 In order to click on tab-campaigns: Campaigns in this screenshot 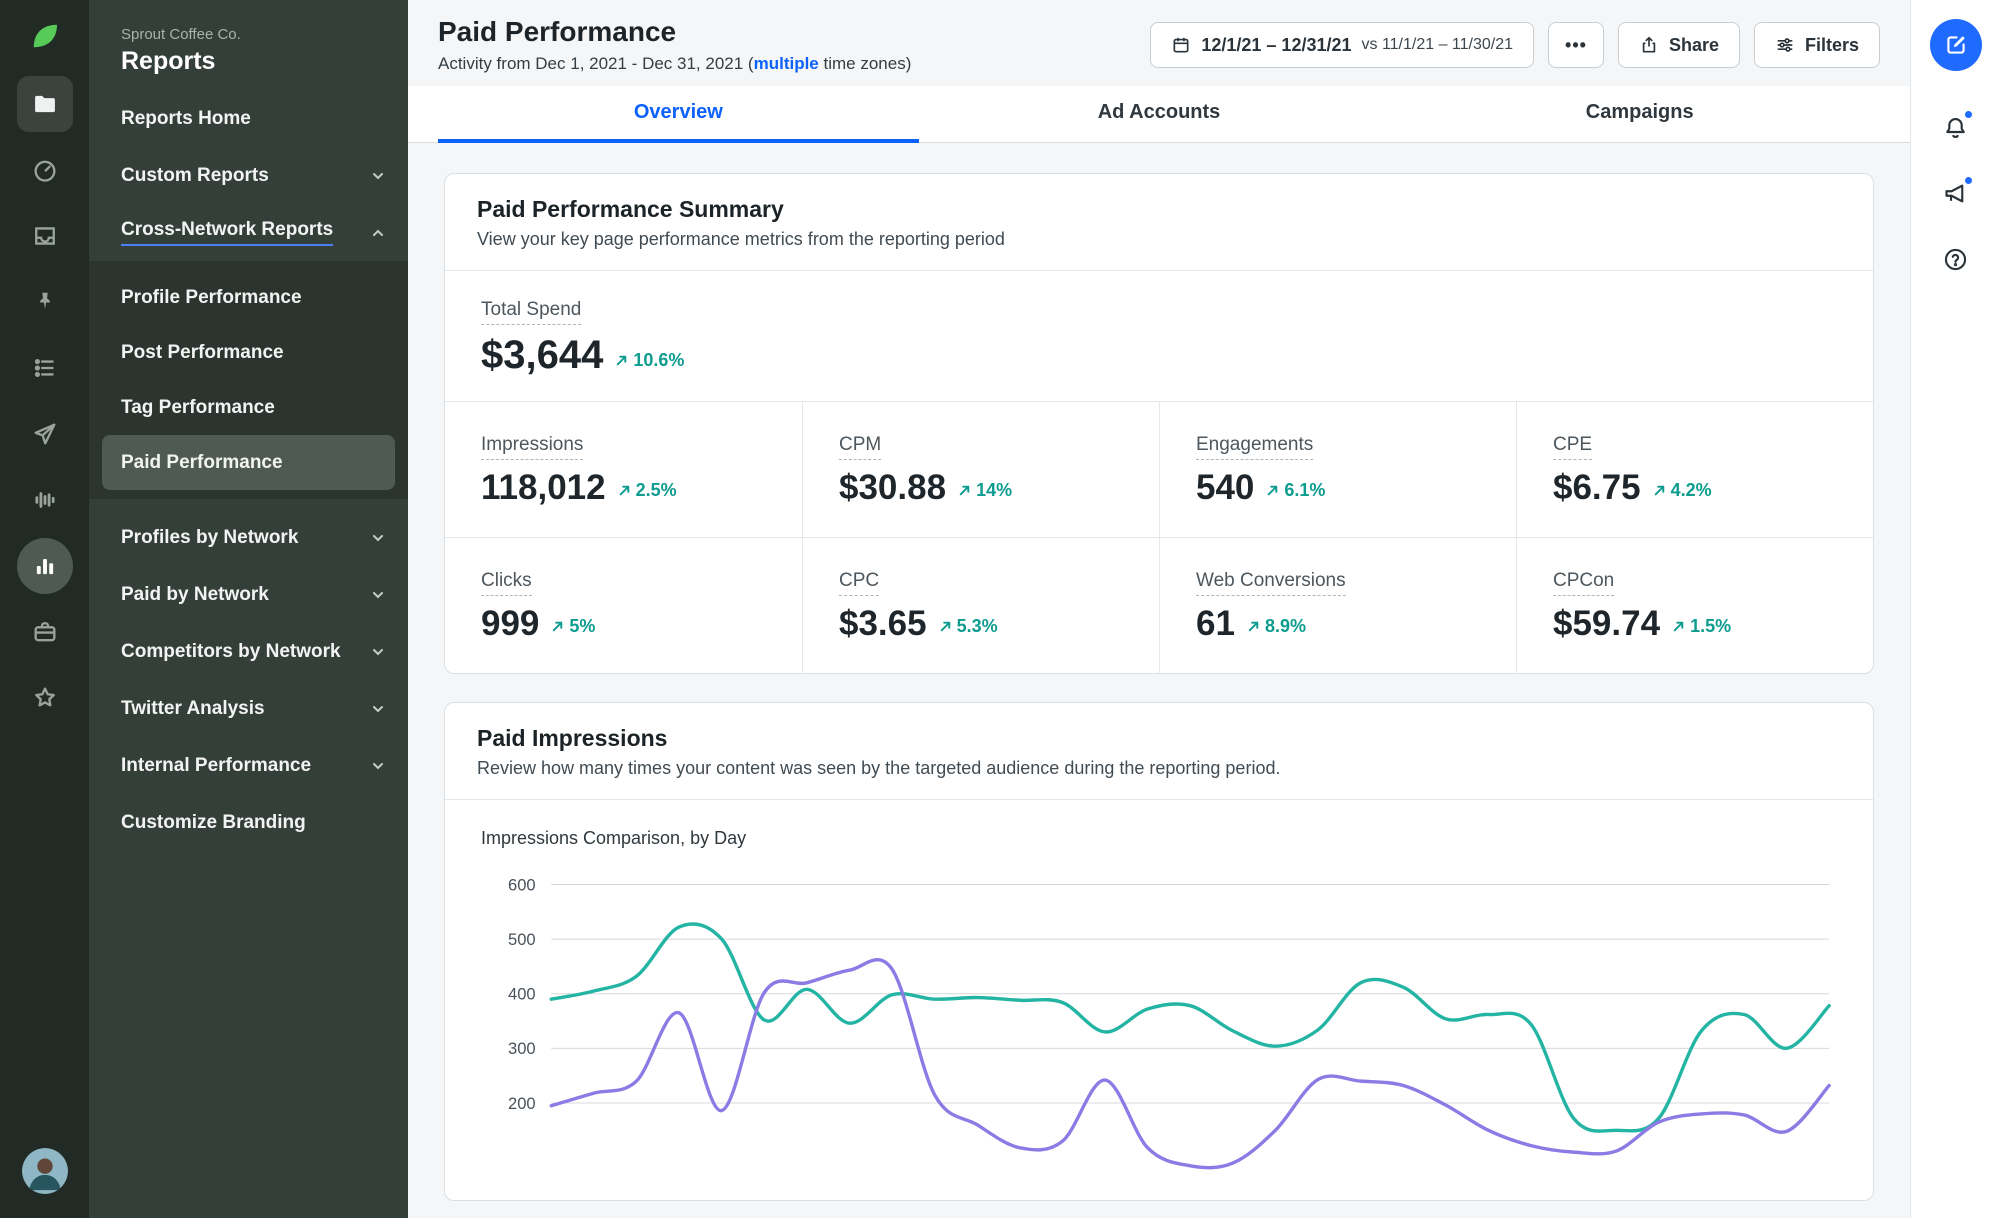, I will do `click(1639, 114)`.